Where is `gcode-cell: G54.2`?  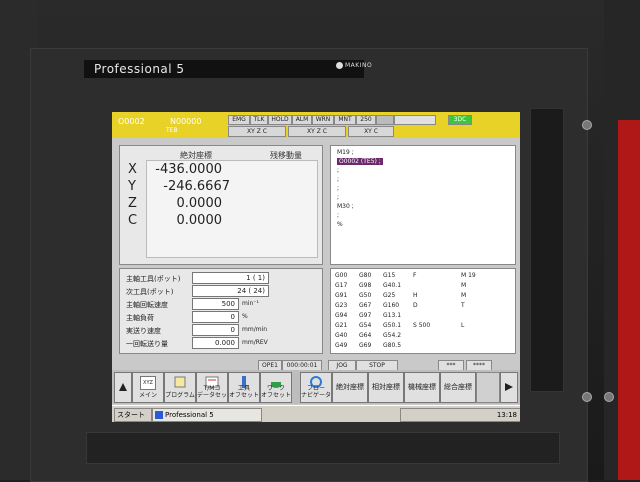
gcode-cell: G54.2 is located at coordinates (392, 335).